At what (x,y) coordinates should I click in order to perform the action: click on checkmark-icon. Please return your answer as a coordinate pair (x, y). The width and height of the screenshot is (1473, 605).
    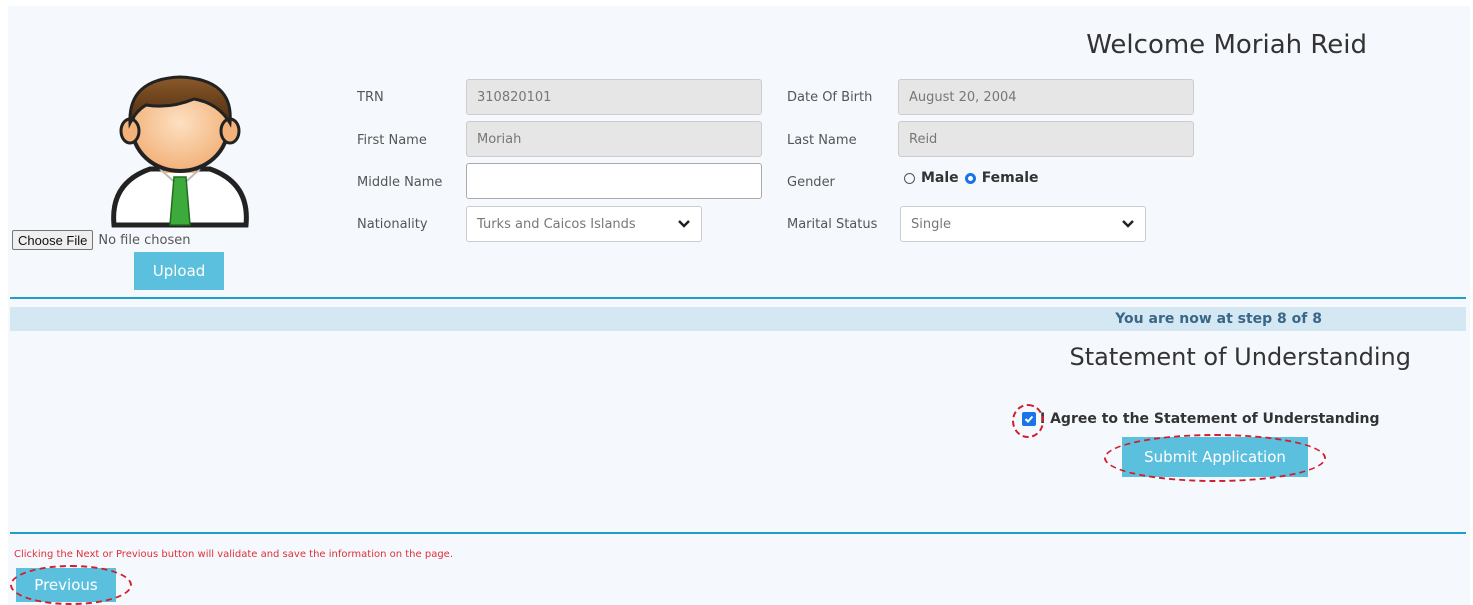
    Looking at the image, I should click on (1029, 419).